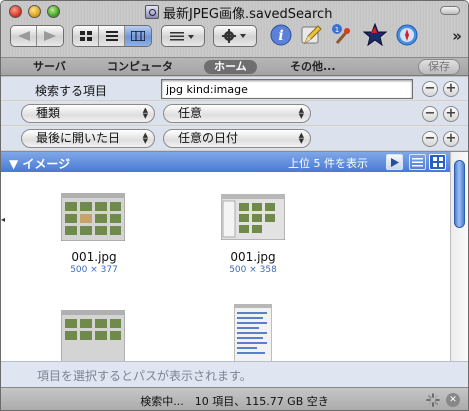 Image resolution: width=469 pixels, height=411 pixels. I want to click on result-item: 001.jpg 500 × 377, so click(94, 235).